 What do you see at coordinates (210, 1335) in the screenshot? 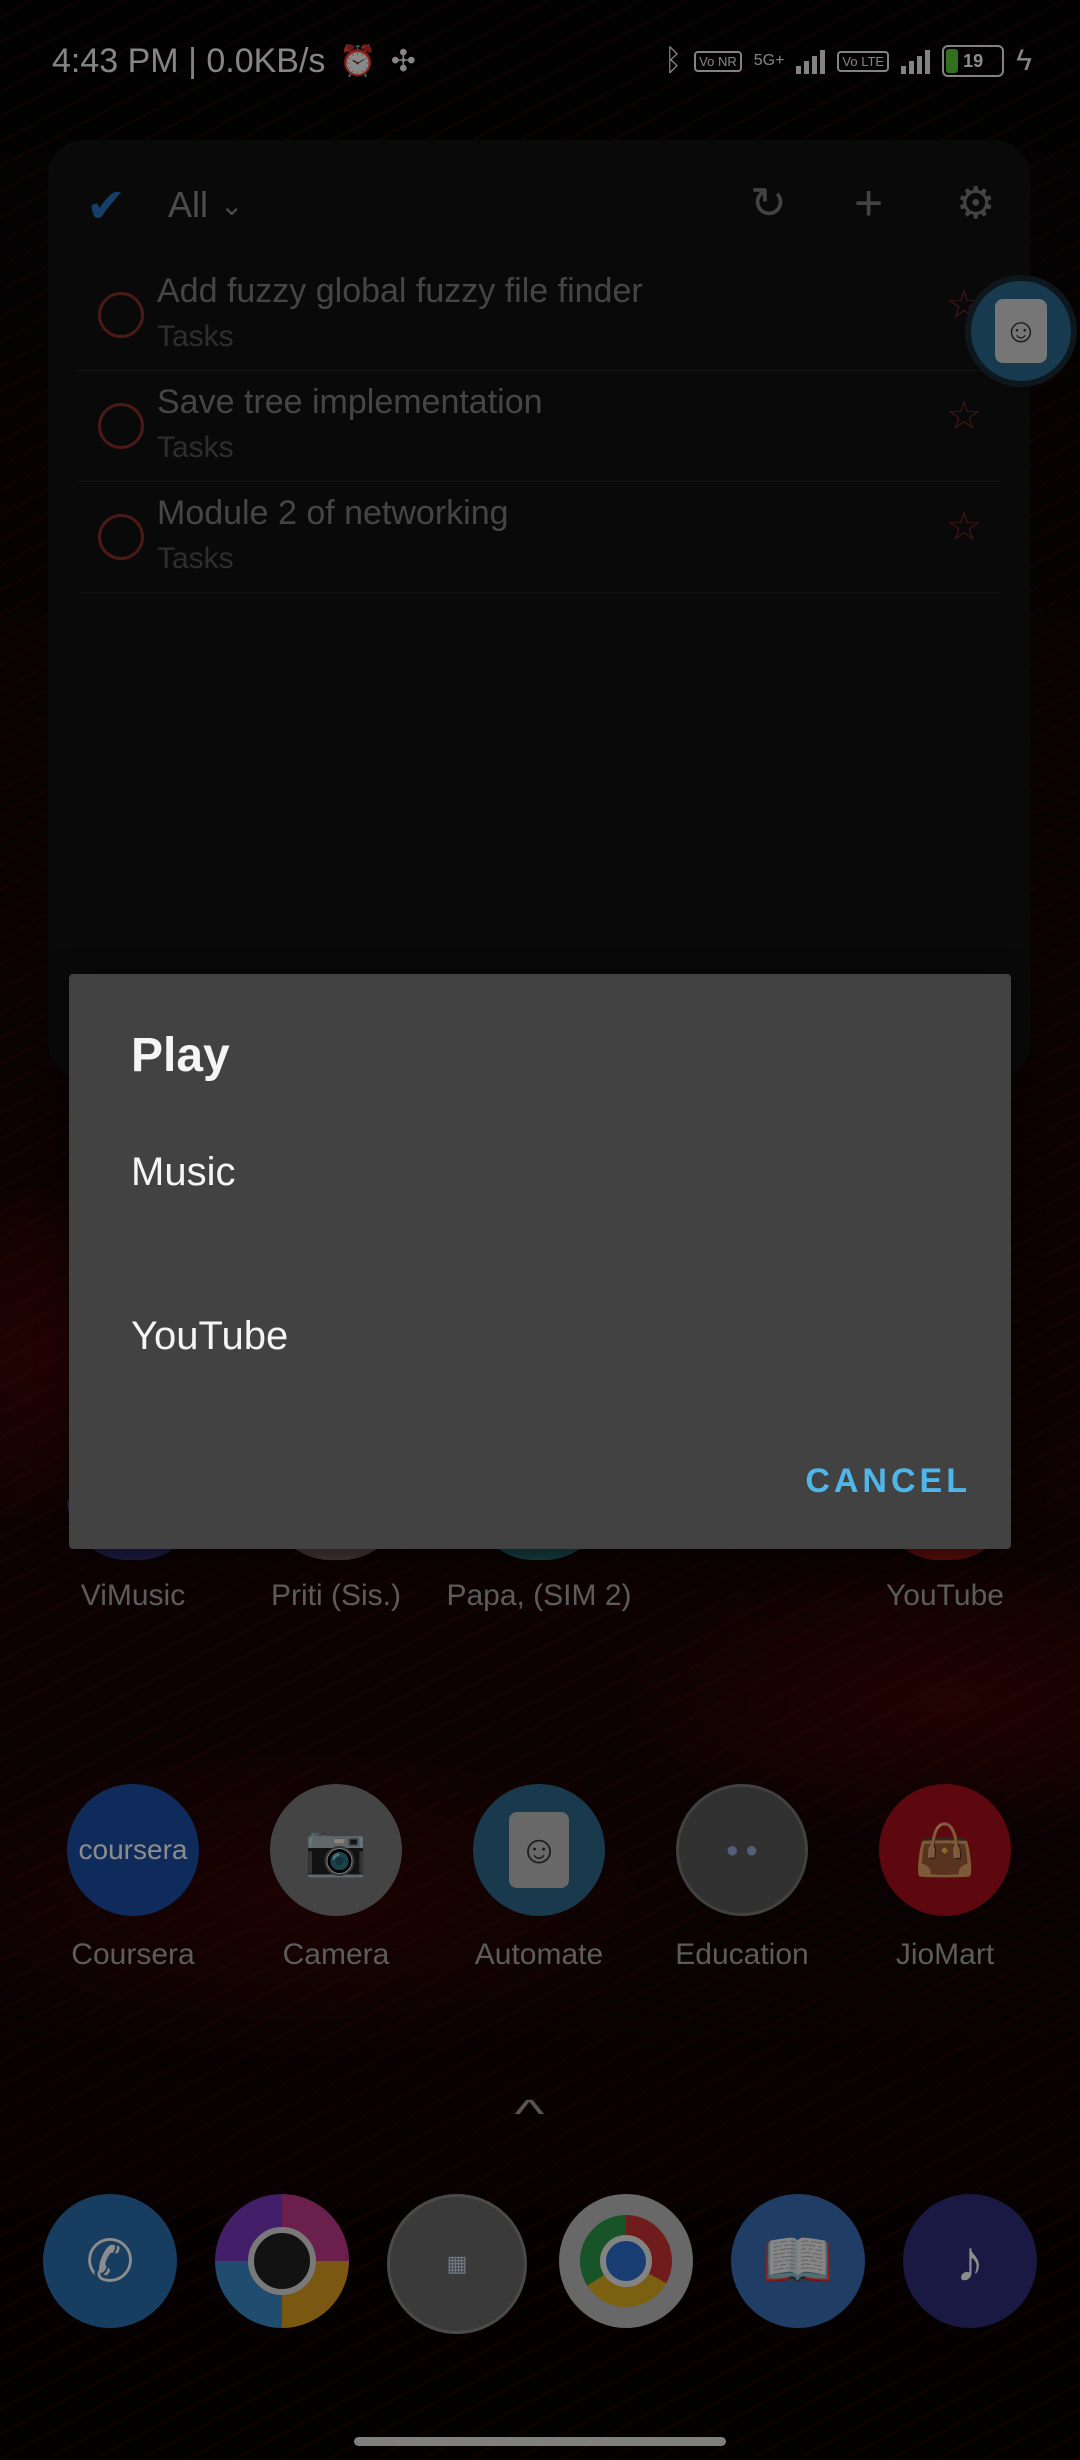
I see `option-youtube-label: YouTube` at bounding box center [210, 1335].